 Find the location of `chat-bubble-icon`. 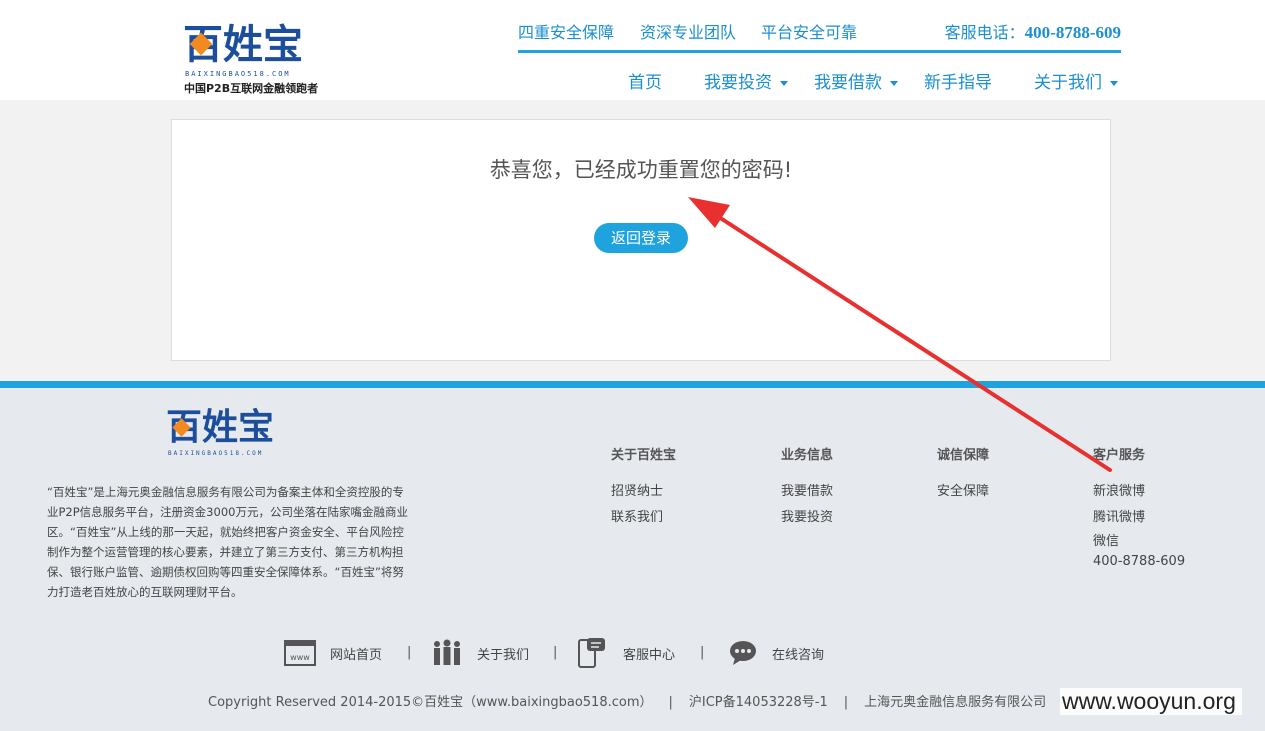

chat-bubble-icon is located at coordinates (743, 653).